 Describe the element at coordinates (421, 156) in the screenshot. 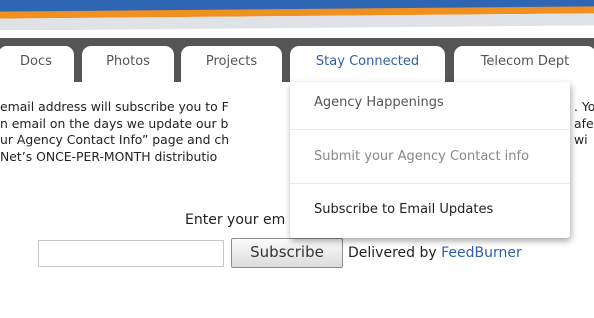

I see `menu-item-submit-contact-info: Submit your Agency Contact info` at that location.